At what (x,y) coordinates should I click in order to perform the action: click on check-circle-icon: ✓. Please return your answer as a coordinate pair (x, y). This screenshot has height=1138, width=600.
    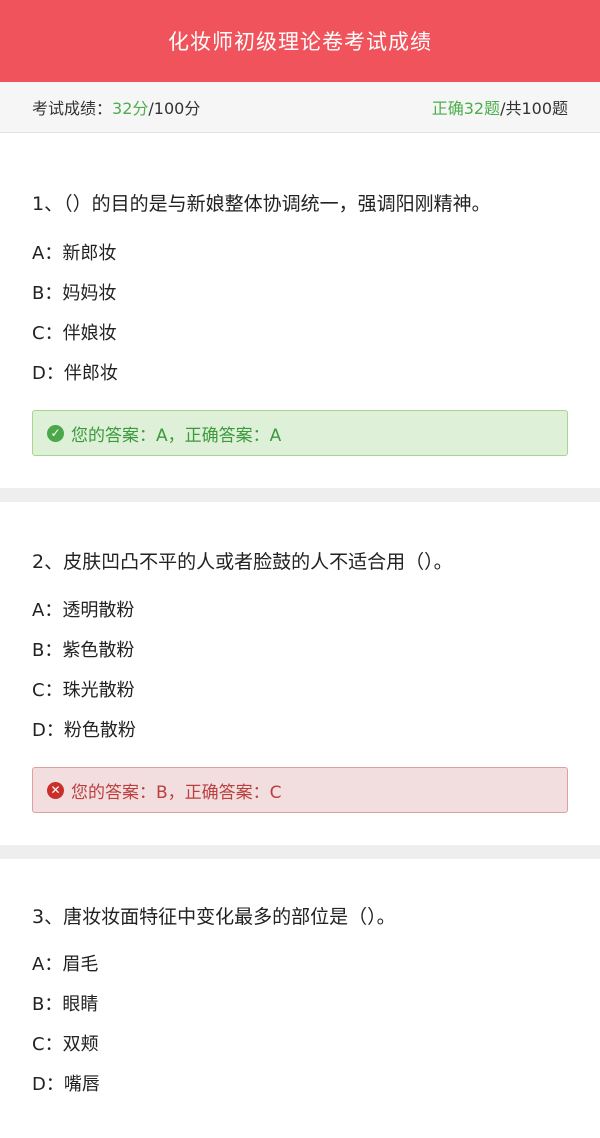
    Looking at the image, I should click on (55, 433).